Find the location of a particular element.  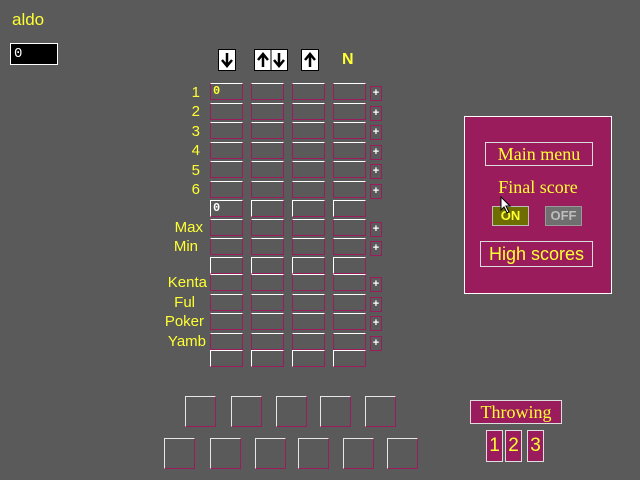

cell-up-yamb is located at coordinates (308, 341).